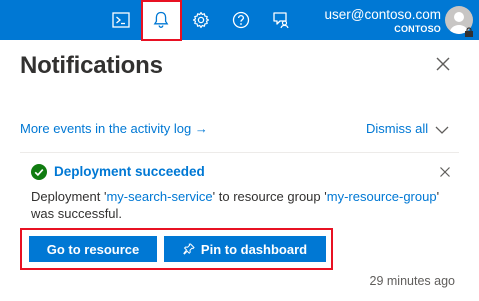 The height and width of the screenshot is (301, 479). What do you see at coordinates (269, 196) in the screenshot?
I see `body-middle: ' to resource group '` at bounding box center [269, 196].